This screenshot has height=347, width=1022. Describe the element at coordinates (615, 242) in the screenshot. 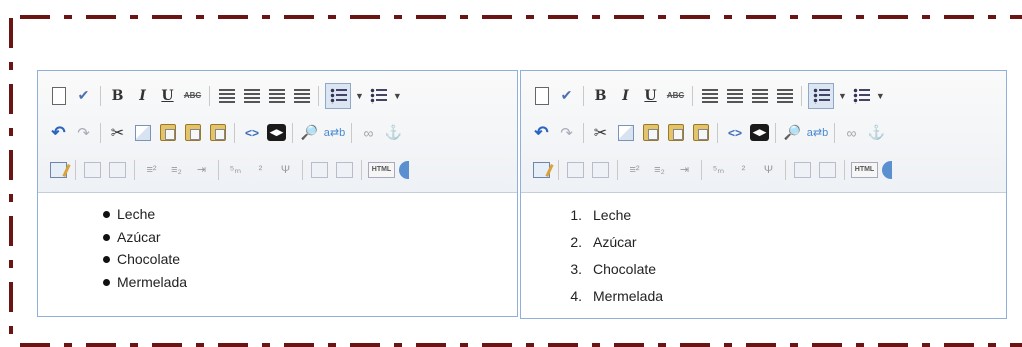

I see `list-item-text: Azúcar` at that location.